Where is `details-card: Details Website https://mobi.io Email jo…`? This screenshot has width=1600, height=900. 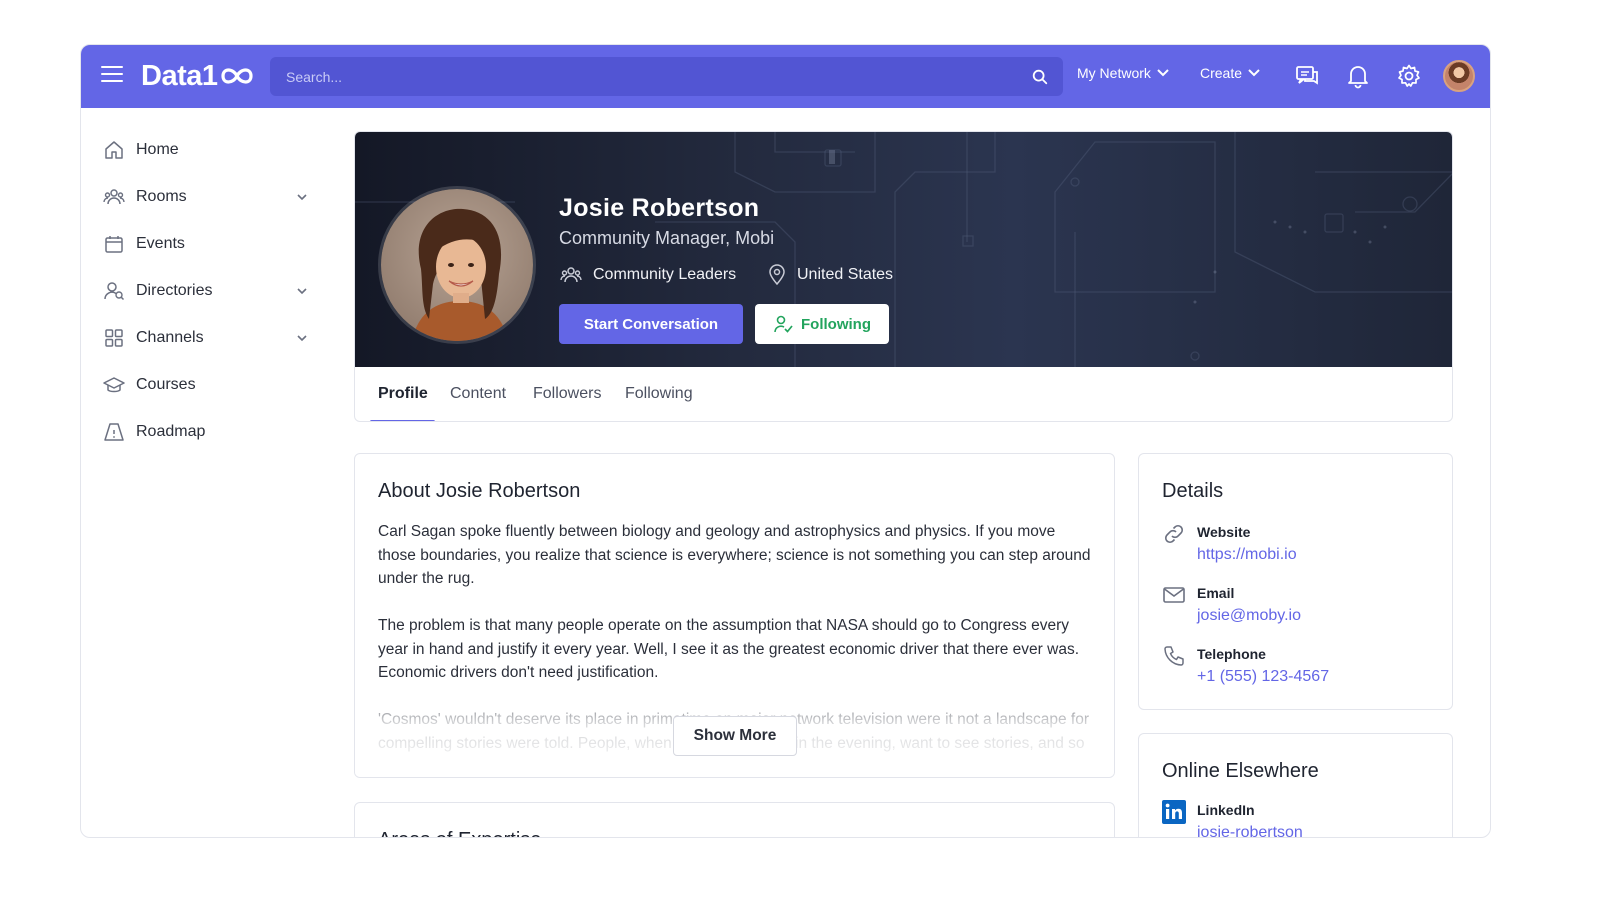
details-card: Details Website https://mobi.io Email jo… is located at coordinates (1295, 581).